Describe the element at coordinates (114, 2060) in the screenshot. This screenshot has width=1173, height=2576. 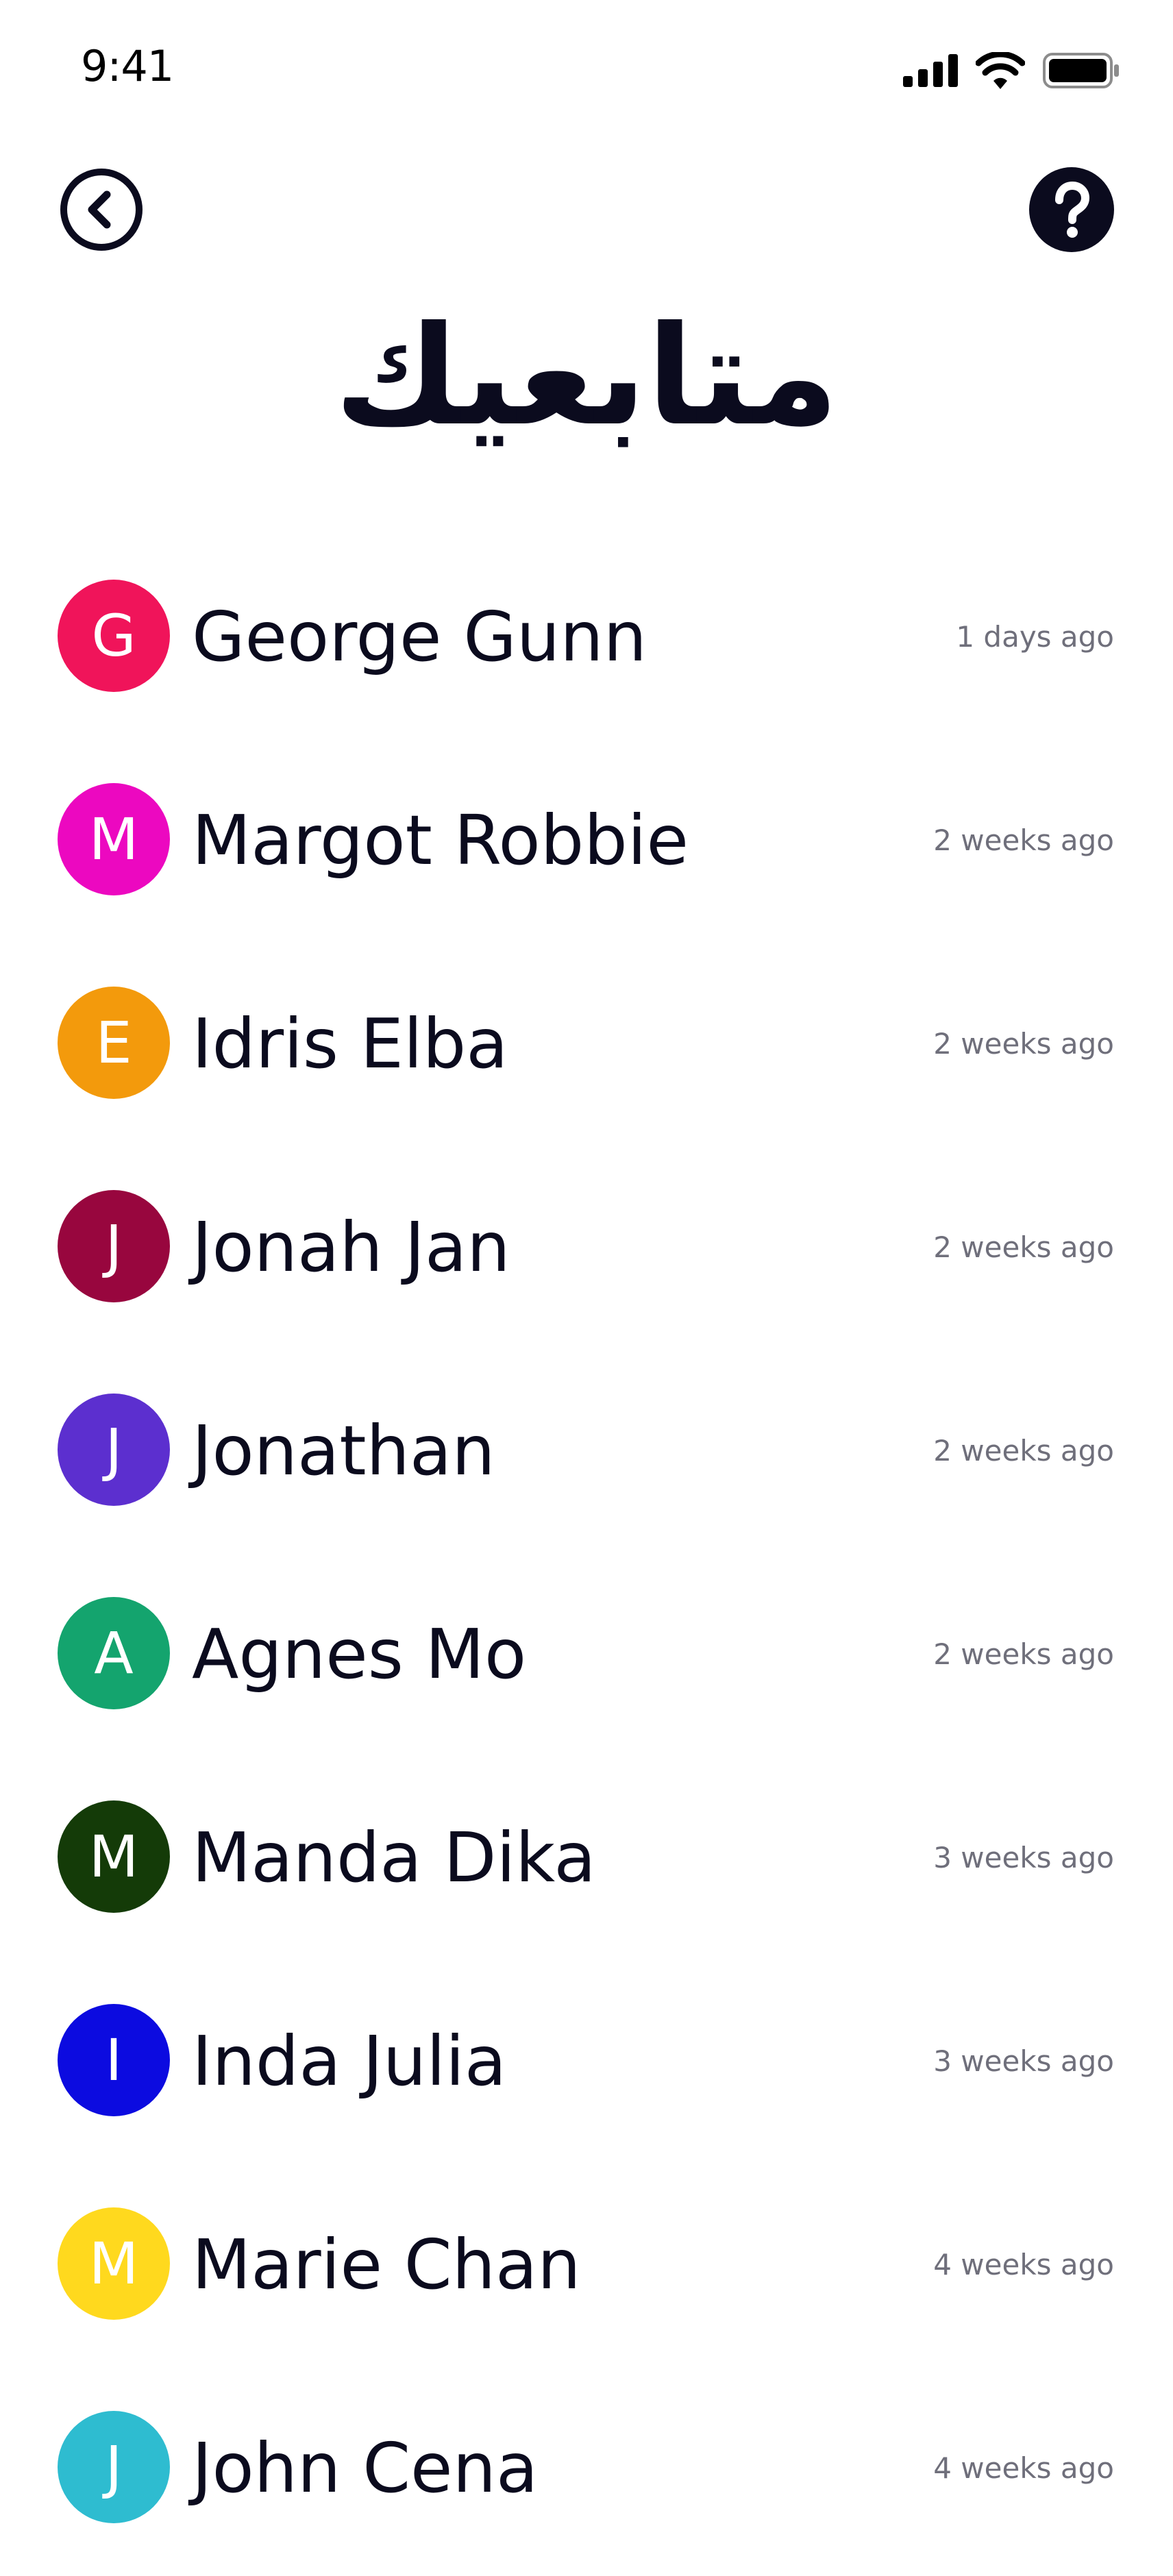
I see `avatar: I` at that location.